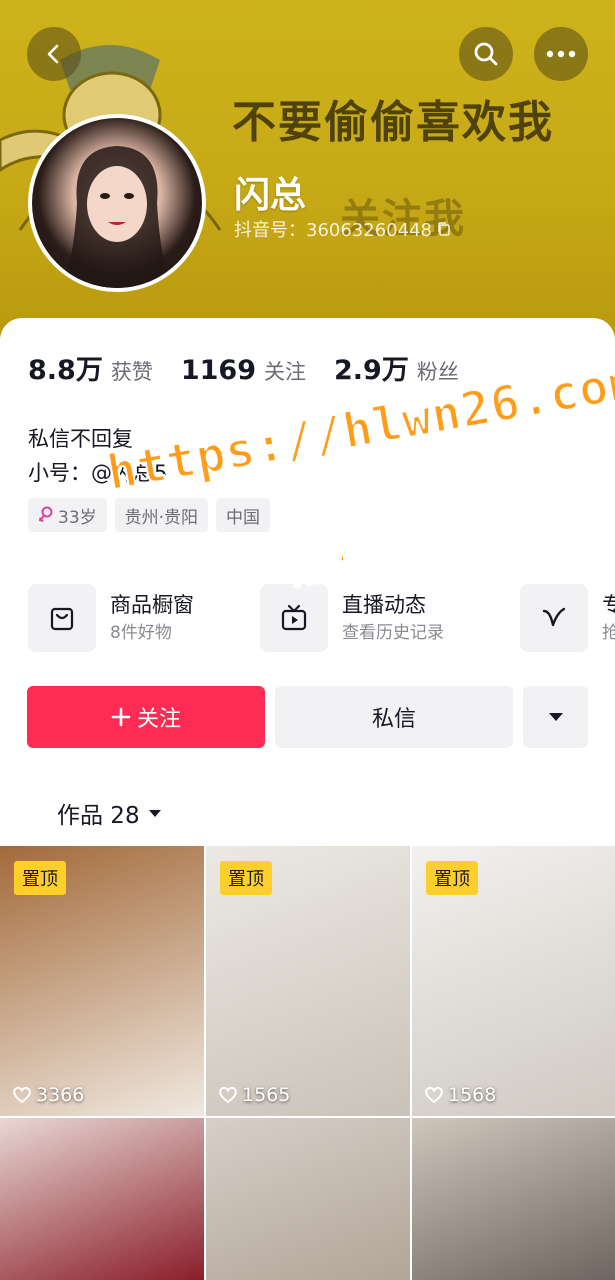 The width and height of the screenshot is (615, 1280). I want to click on ellipsis-icon, so click(561, 54).